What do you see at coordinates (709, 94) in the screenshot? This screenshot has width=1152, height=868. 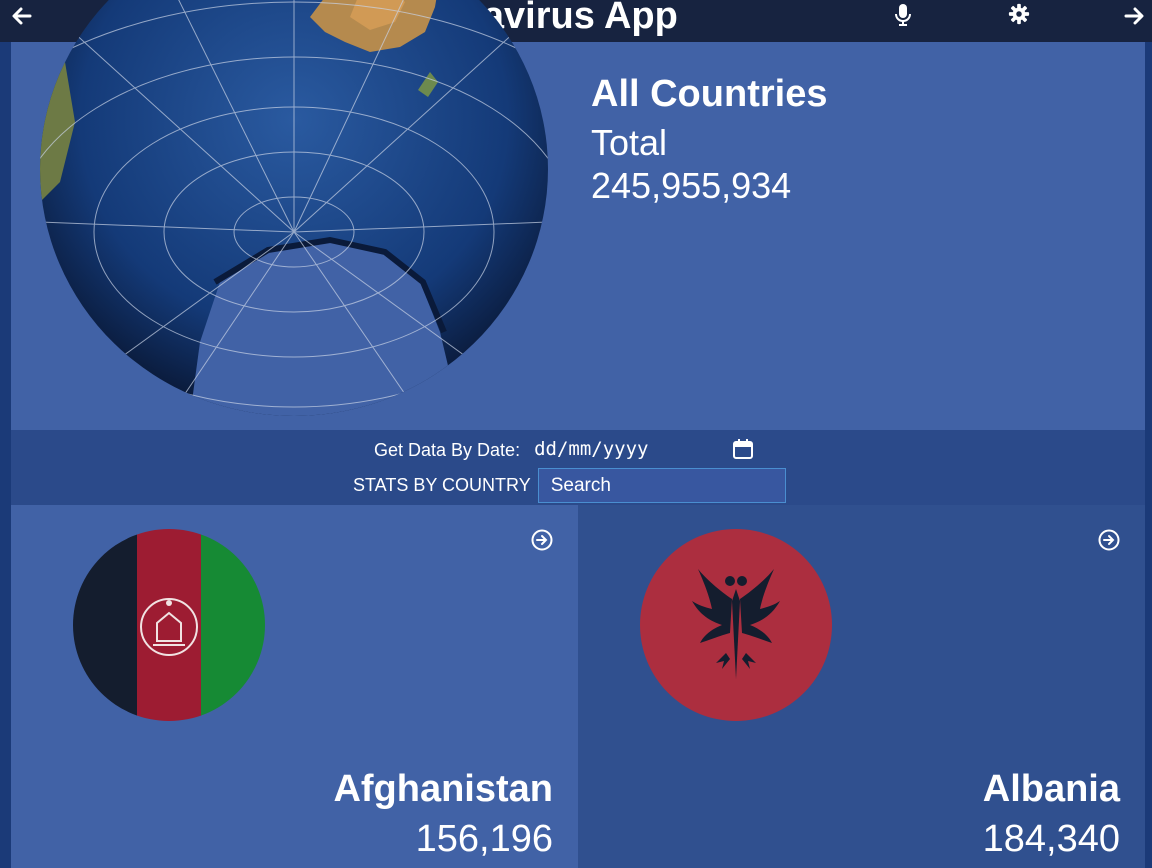 I see `region-name: All Countries` at bounding box center [709, 94].